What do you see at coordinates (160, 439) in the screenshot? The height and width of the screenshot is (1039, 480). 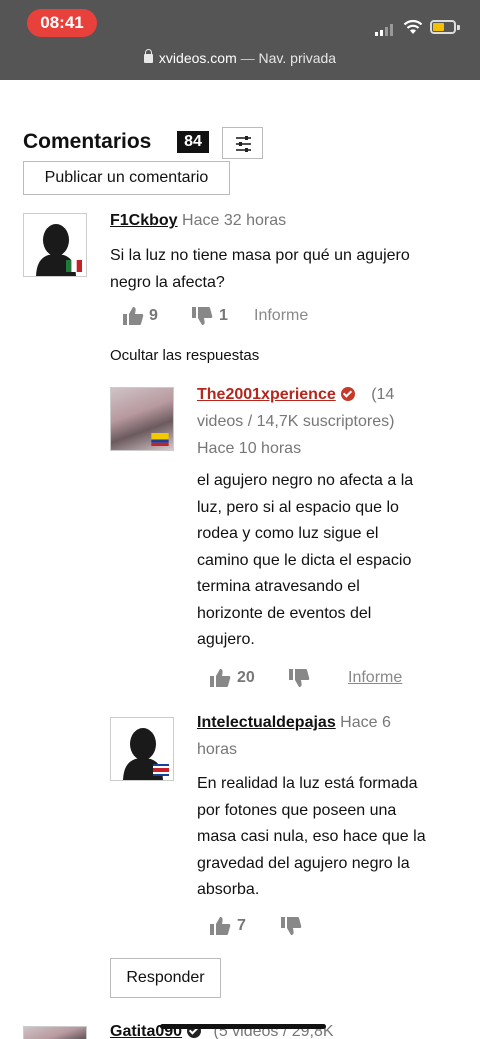 I see `flag-colombia-icon` at bounding box center [160, 439].